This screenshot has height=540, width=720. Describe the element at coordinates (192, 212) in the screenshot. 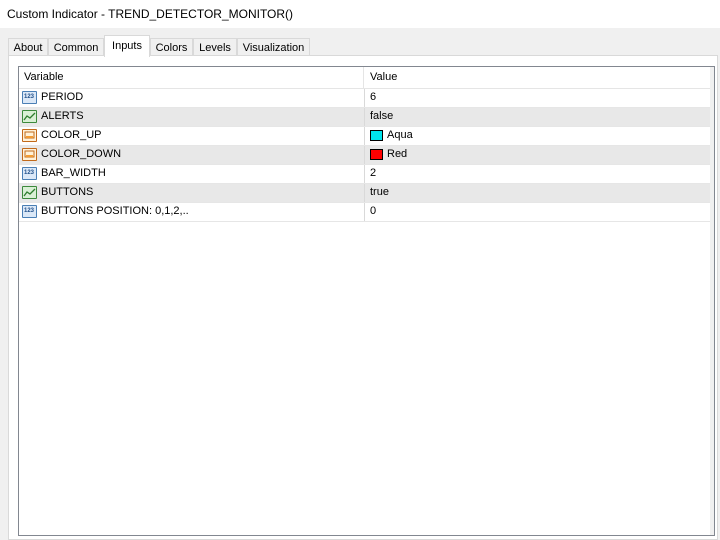

I see `variable-cell: 123 BUTTONS POSITION: 0,1,2,..` at that location.